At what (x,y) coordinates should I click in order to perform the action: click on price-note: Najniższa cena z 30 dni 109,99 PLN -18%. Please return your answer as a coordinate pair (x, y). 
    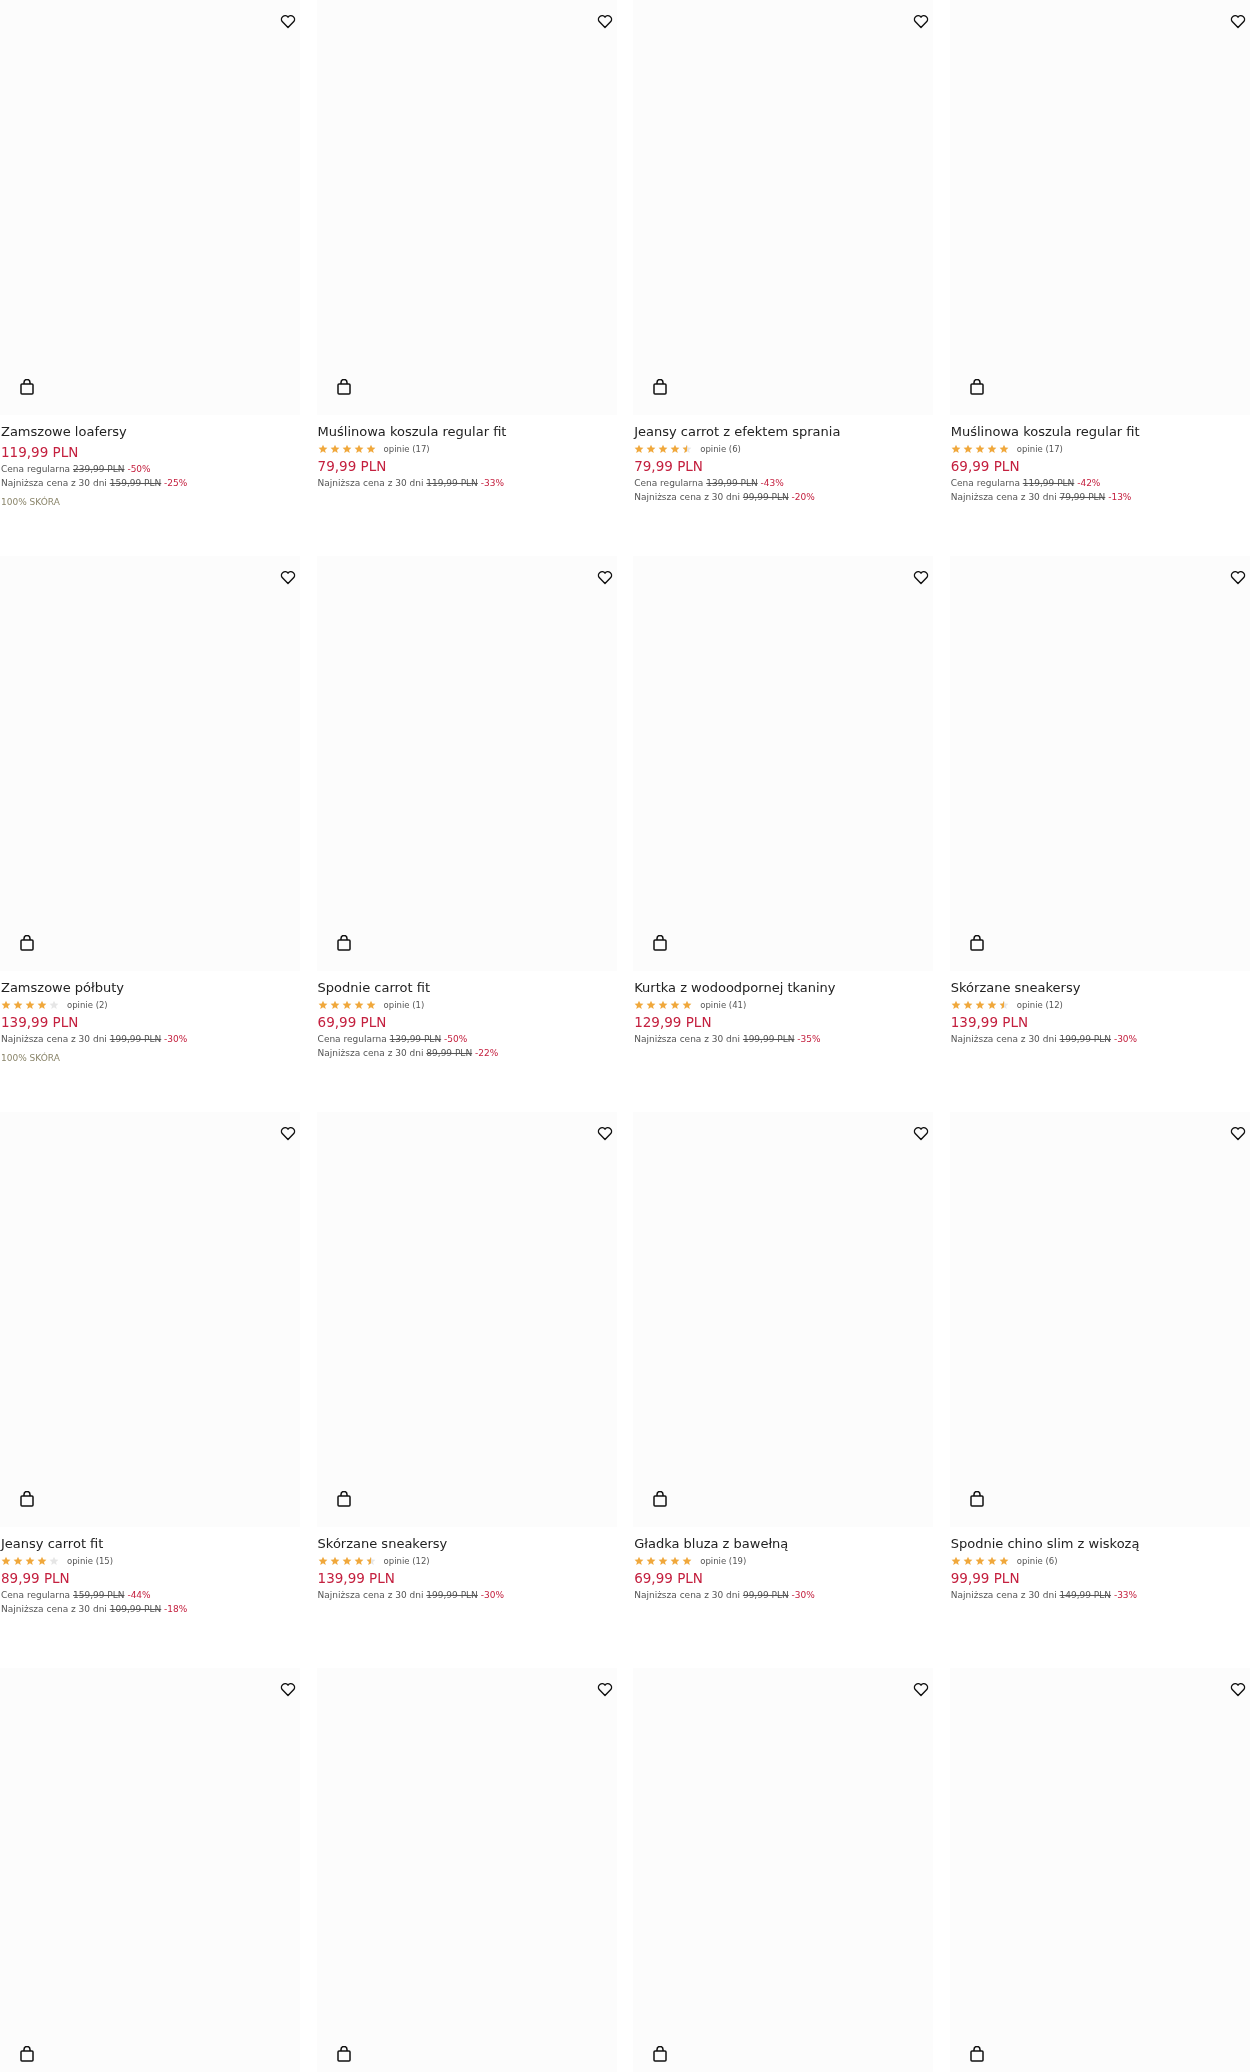
    Looking at the image, I should click on (95, 1609).